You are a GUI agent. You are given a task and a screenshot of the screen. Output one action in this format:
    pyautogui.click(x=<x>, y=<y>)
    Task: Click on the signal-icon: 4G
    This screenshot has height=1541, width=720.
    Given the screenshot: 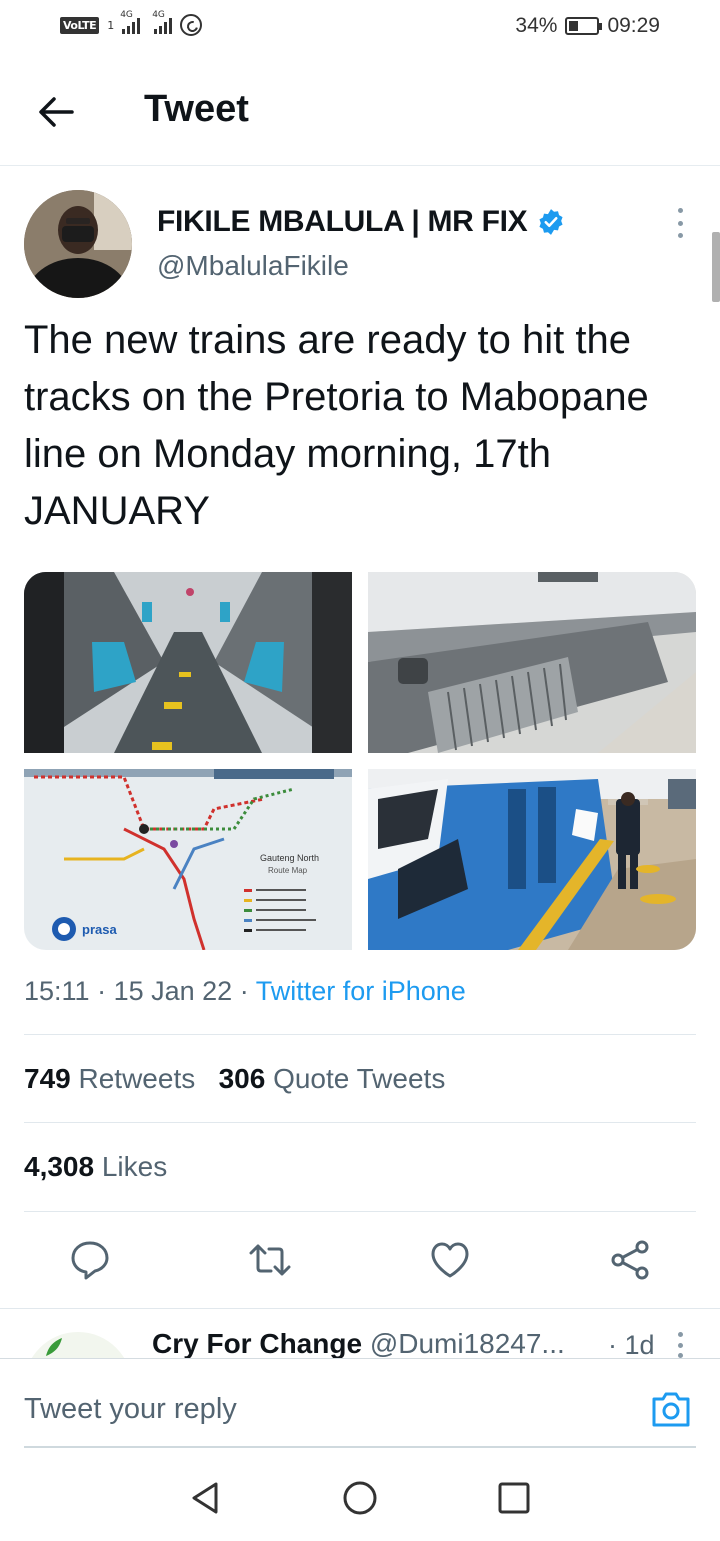 What is the action you would take?
    pyautogui.click(x=130, y=22)
    